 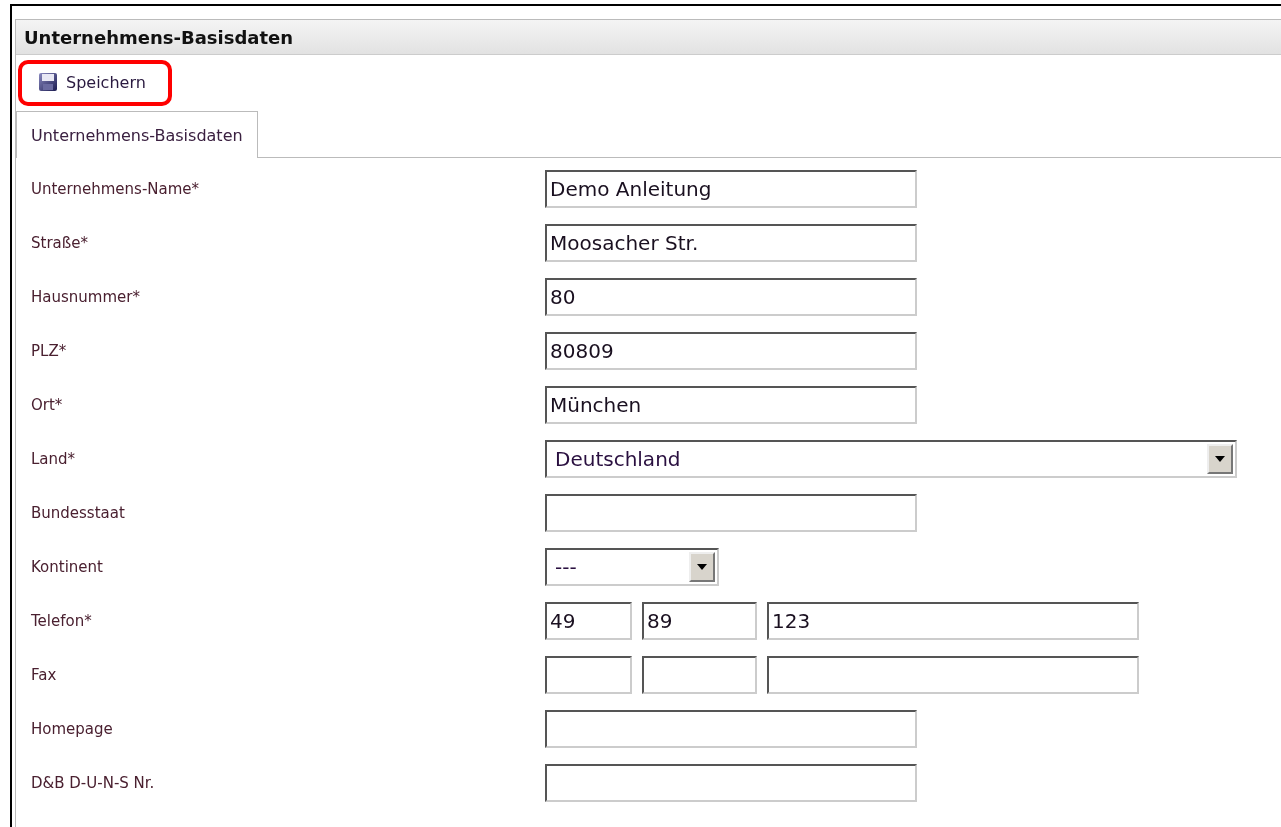 What do you see at coordinates (78, 513) in the screenshot?
I see `field-label: Bundesstaat` at bounding box center [78, 513].